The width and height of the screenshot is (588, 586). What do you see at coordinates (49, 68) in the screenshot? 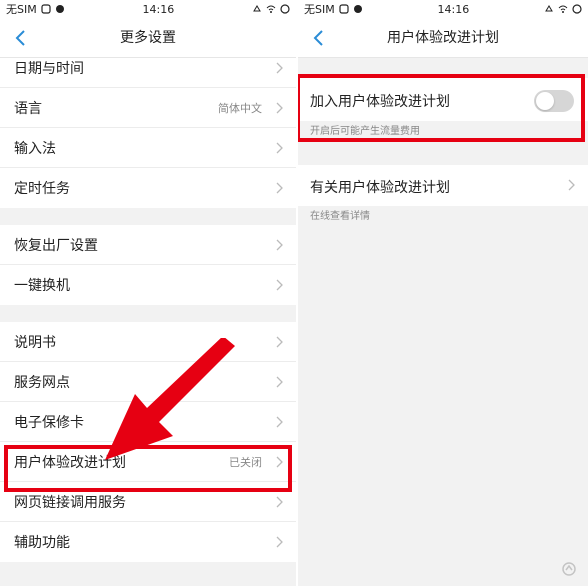
I see `settings-item-label: 日期与时间` at bounding box center [49, 68].